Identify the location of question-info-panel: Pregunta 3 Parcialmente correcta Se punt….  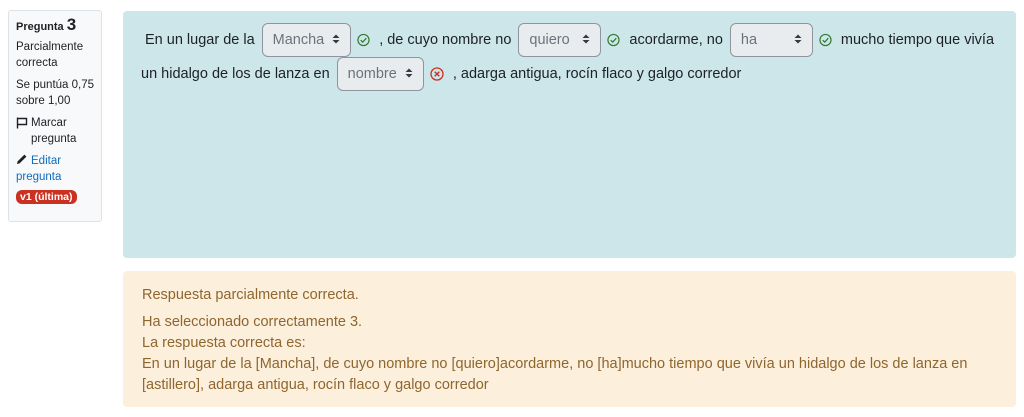
(55, 116).